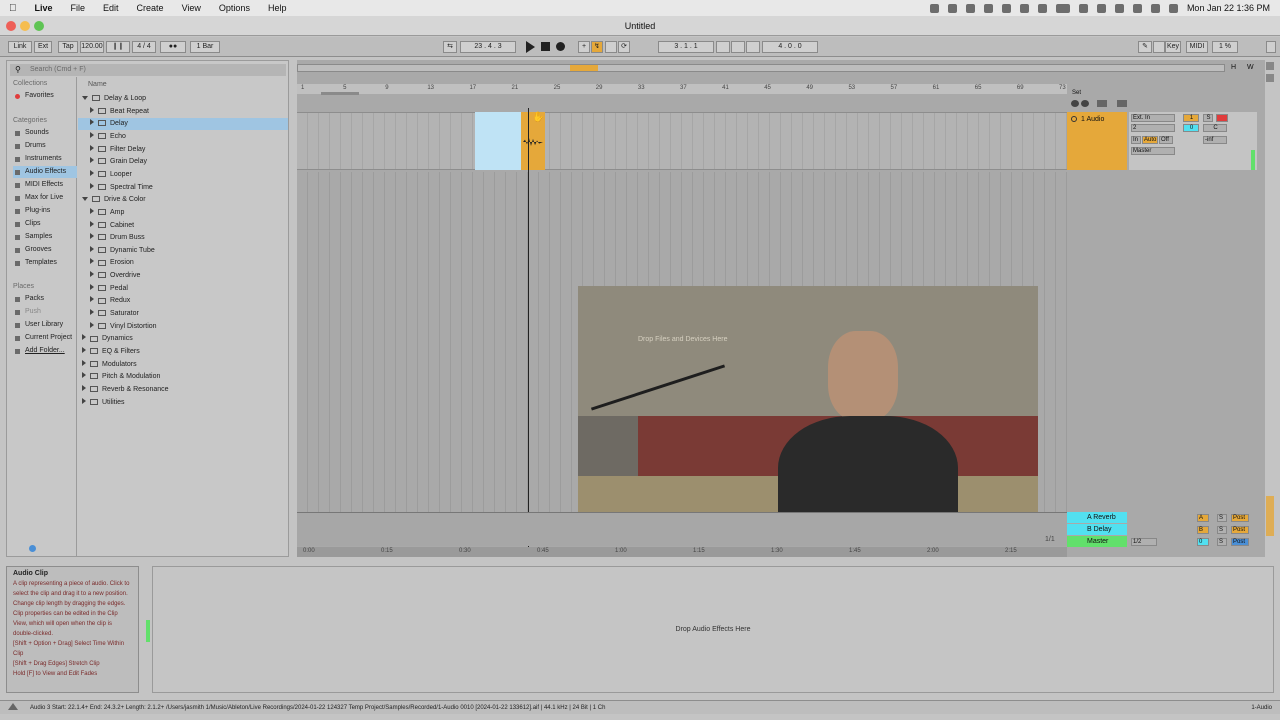 The width and height of the screenshot is (1280, 720). I want to click on sidebar-item-current-project: Current Project, so click(45, 338).